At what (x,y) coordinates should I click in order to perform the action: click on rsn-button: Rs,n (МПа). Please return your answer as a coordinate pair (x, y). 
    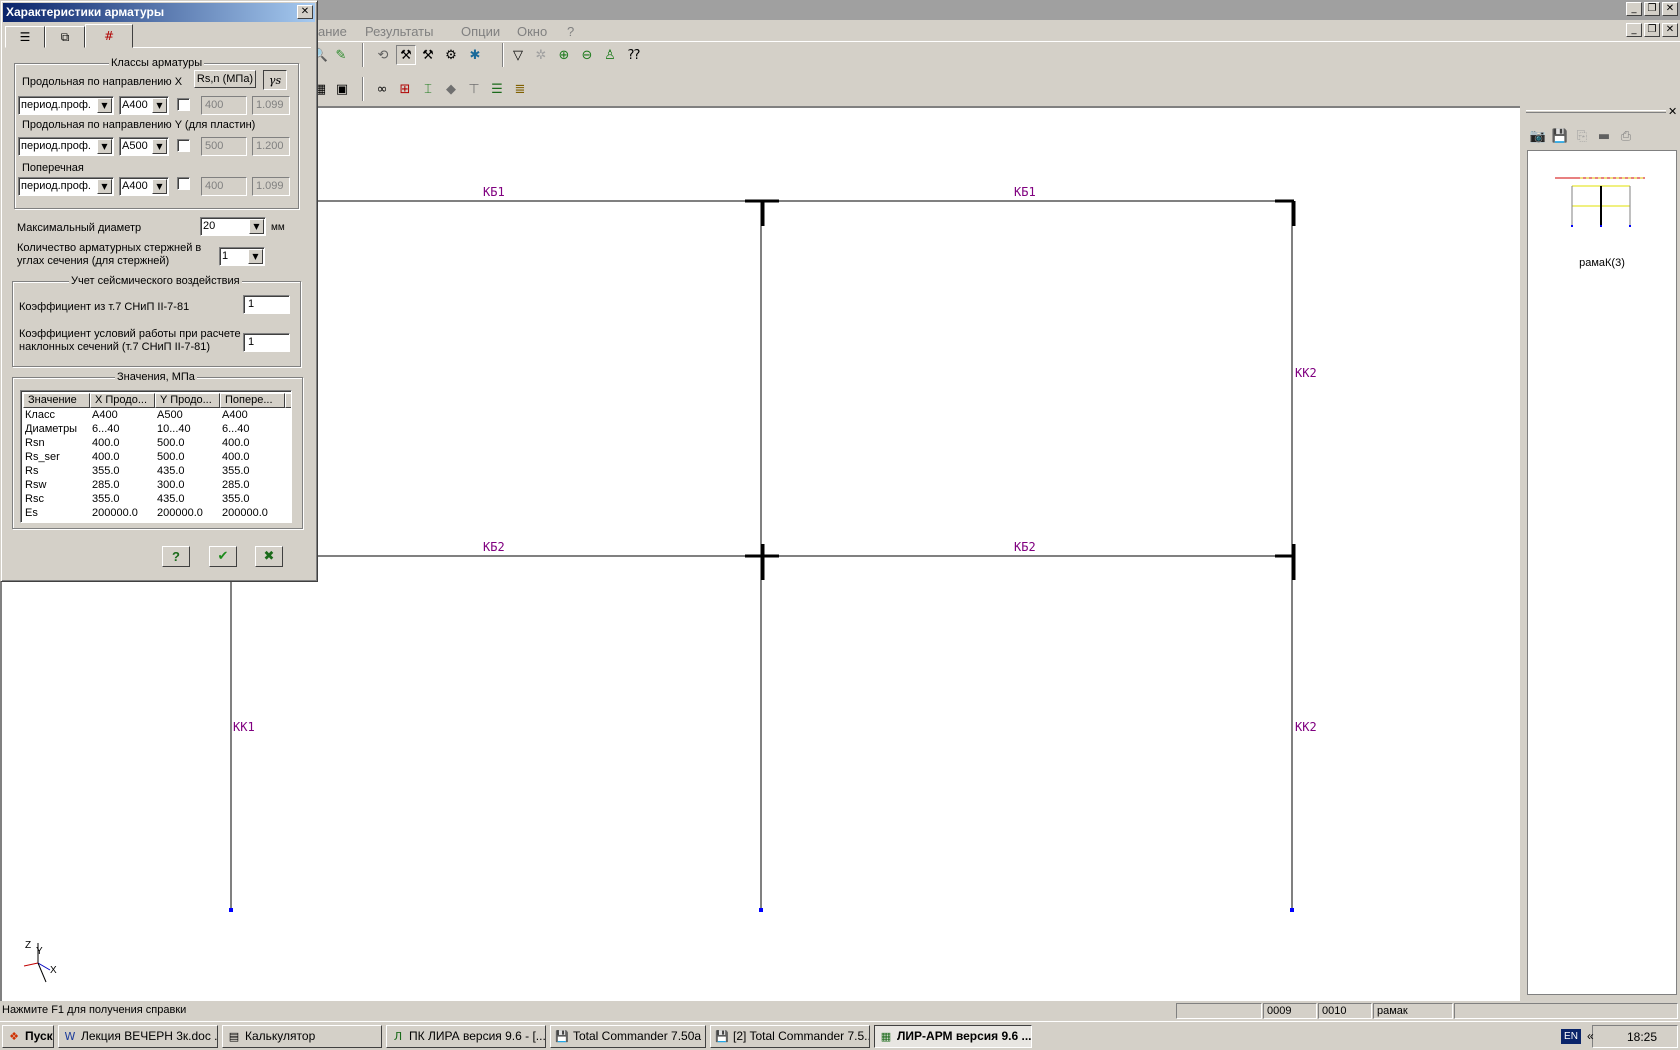
    Looking at the image, I should click on (225, 79).